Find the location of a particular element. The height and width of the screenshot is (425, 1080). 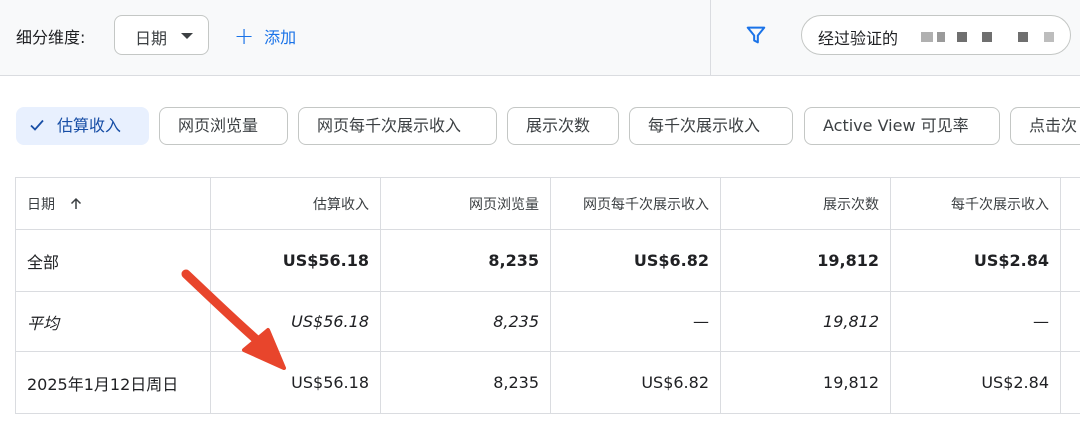

metric-chip-label: Active View 可见率 is located at coordinates (896, 125).